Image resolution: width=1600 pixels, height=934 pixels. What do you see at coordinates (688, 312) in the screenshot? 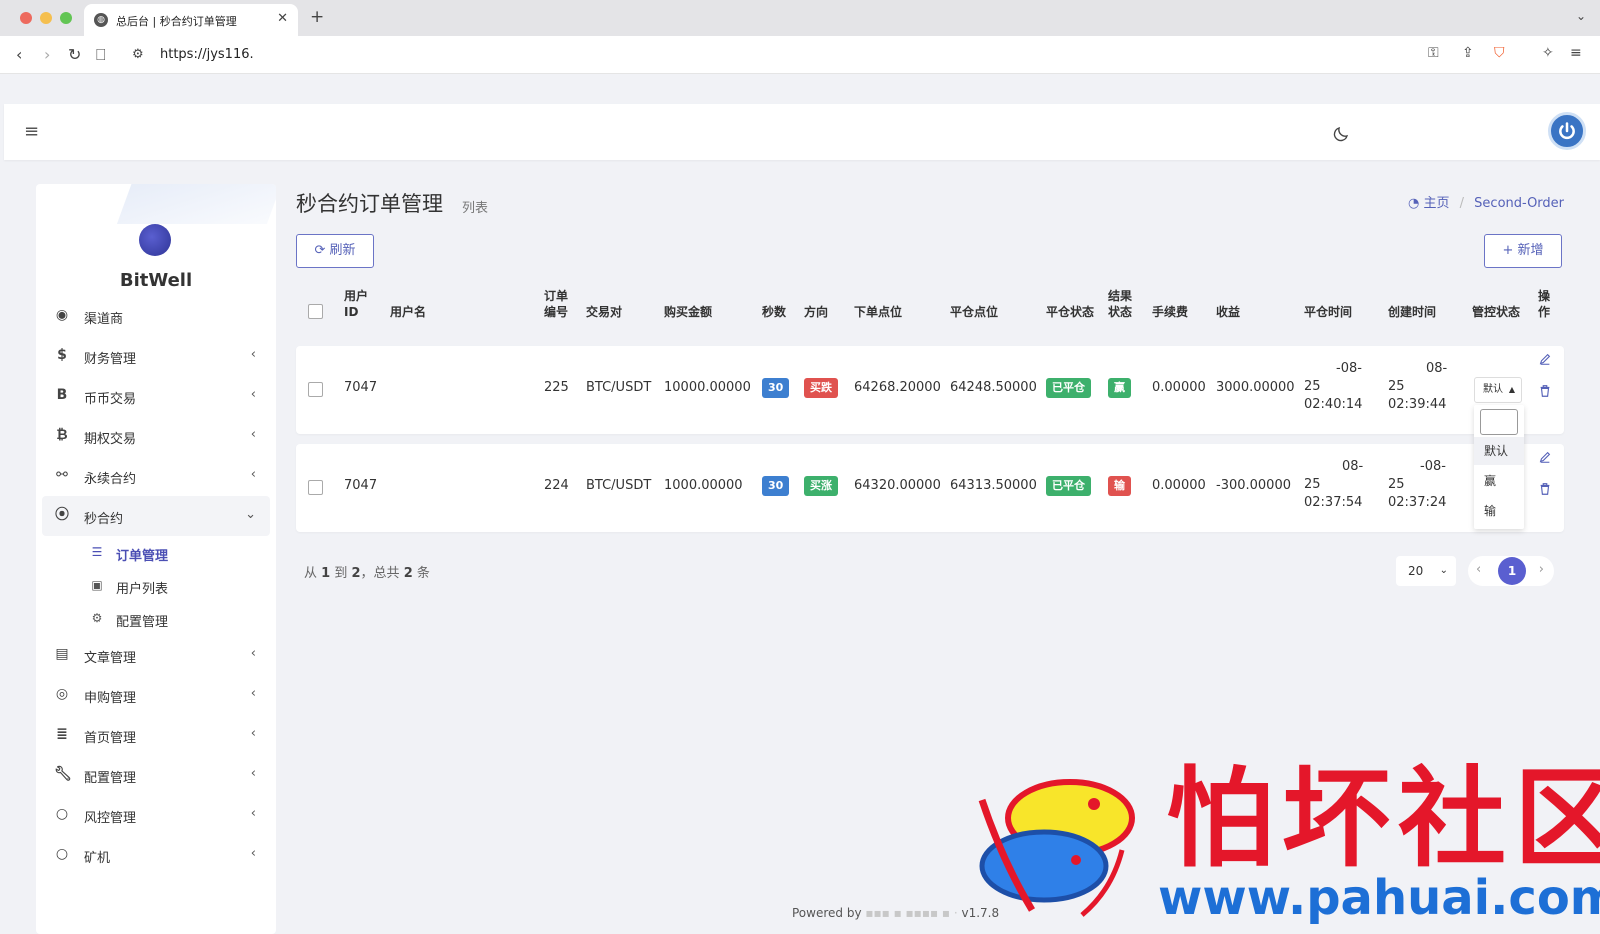
I see `th-amount: 购买金额` at bounding box center [688, 312].